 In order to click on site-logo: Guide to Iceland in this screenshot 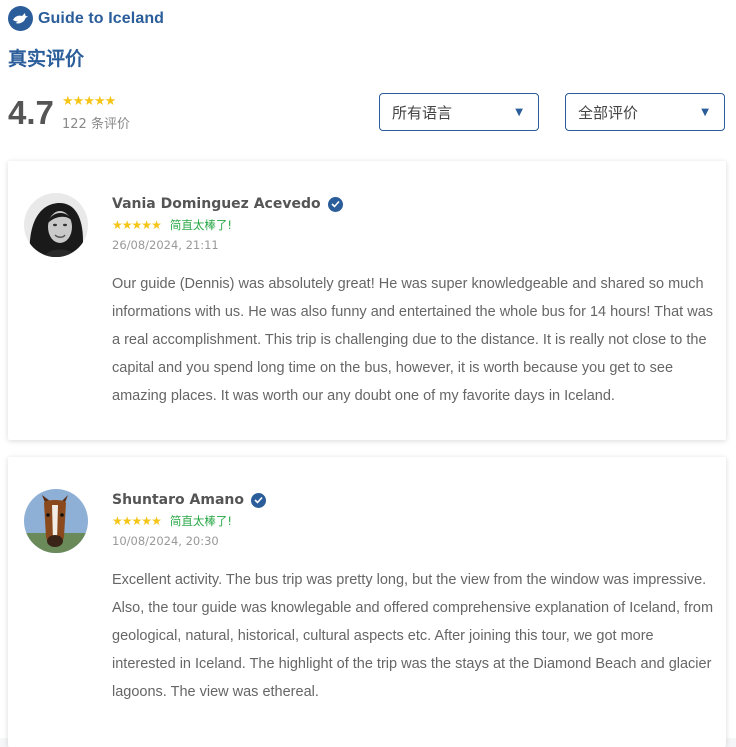, I will do `click(86, 18)`.